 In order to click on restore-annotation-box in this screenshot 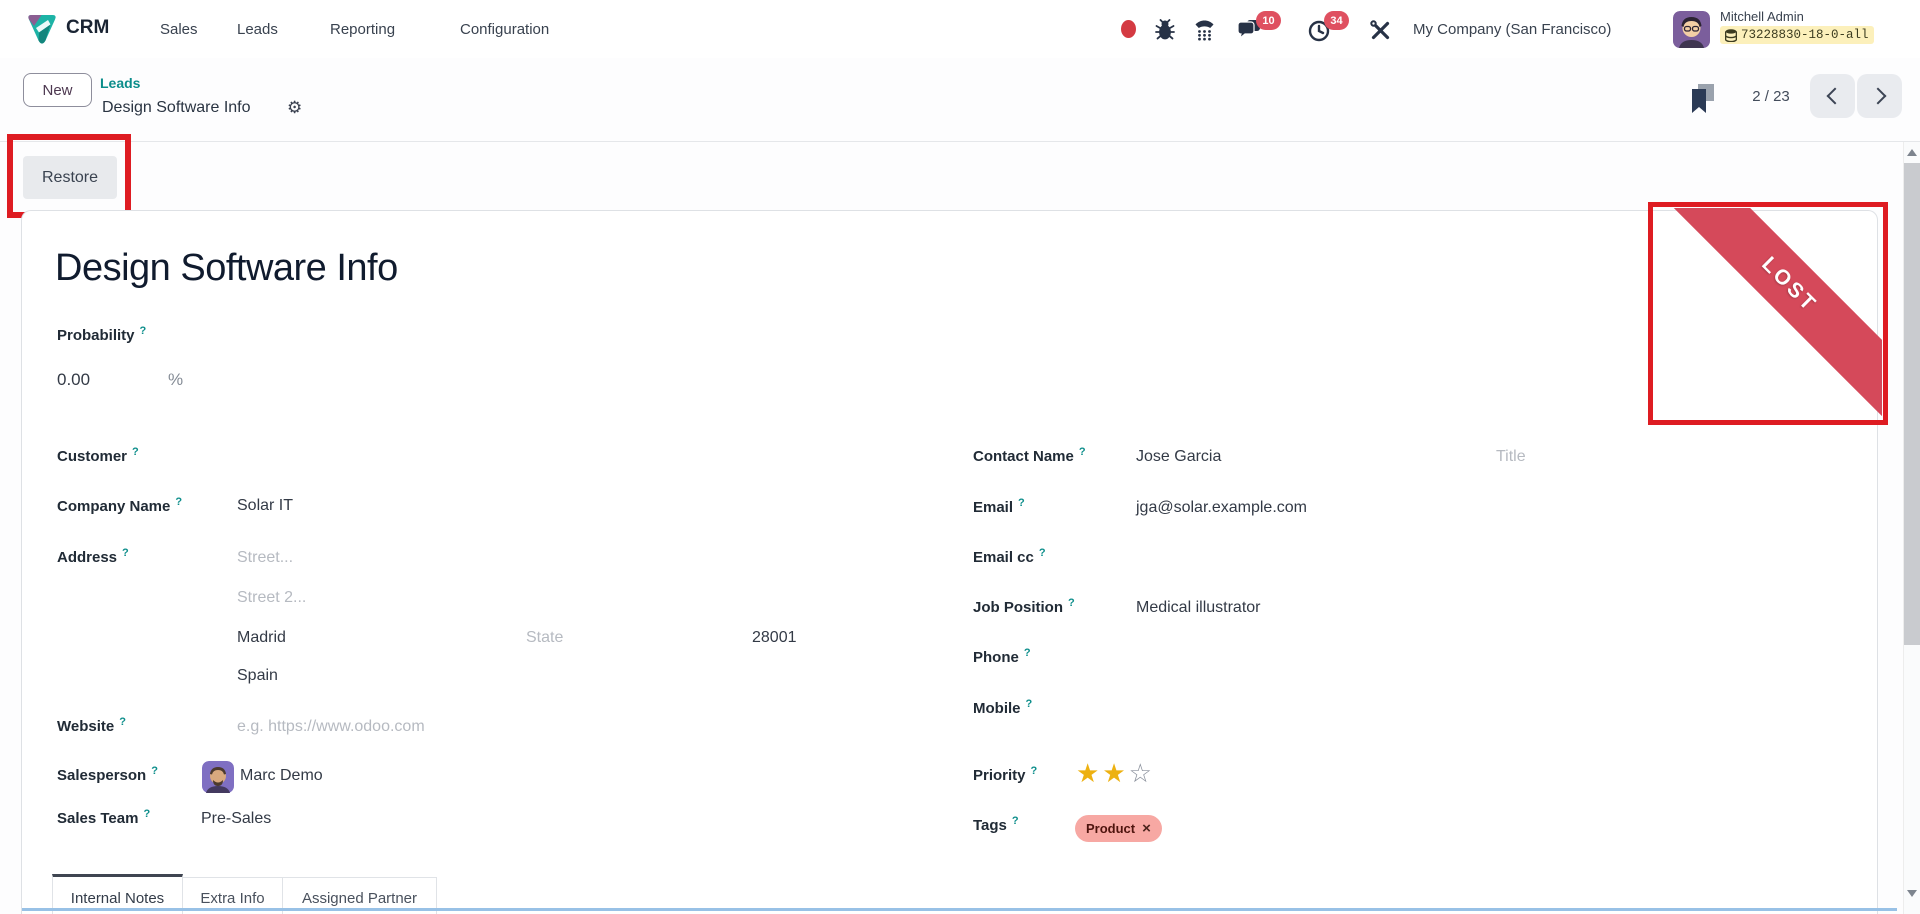, I will do `click(69, 176)`.